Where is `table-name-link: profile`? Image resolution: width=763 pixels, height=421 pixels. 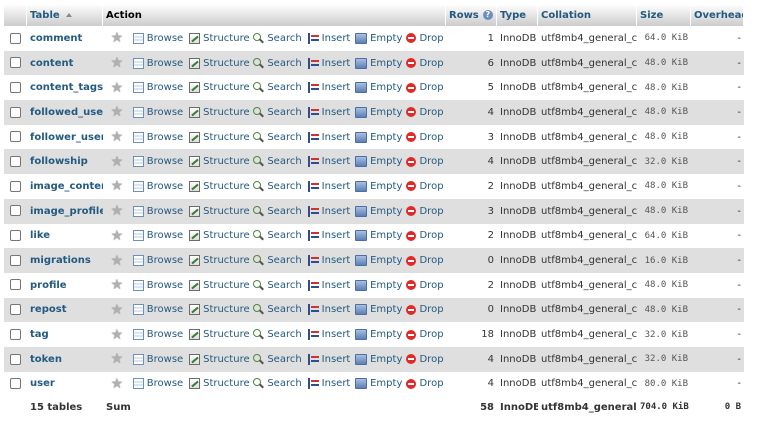
table-name-link: profile is located at coordinates (65, 285).